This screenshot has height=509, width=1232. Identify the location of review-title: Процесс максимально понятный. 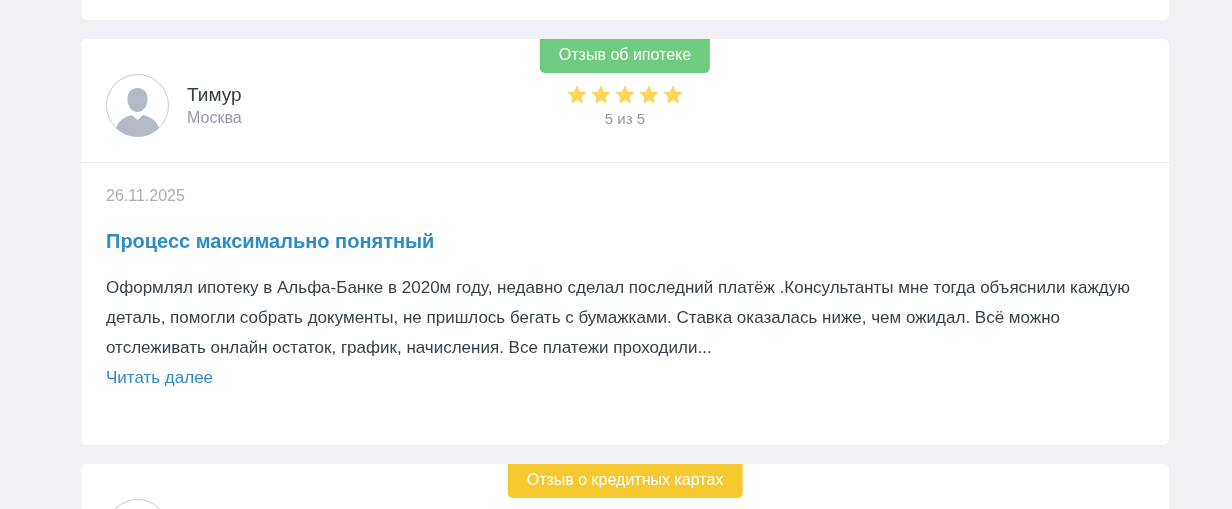
(271, 241).